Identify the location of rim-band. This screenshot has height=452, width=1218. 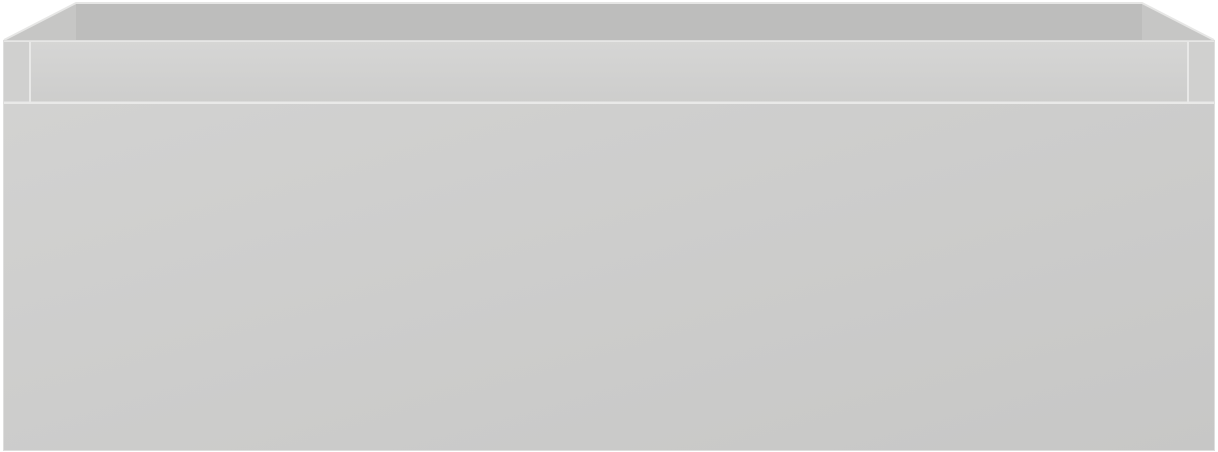
(609, 71).